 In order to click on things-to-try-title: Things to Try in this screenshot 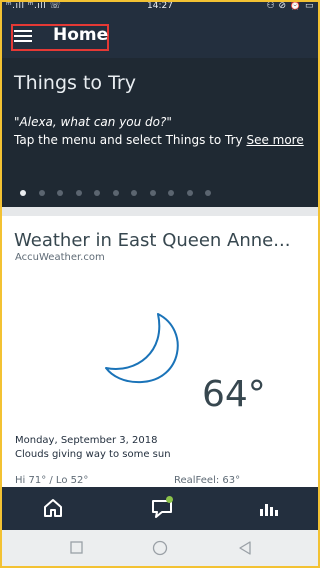, I will do `click(75, 83)`.